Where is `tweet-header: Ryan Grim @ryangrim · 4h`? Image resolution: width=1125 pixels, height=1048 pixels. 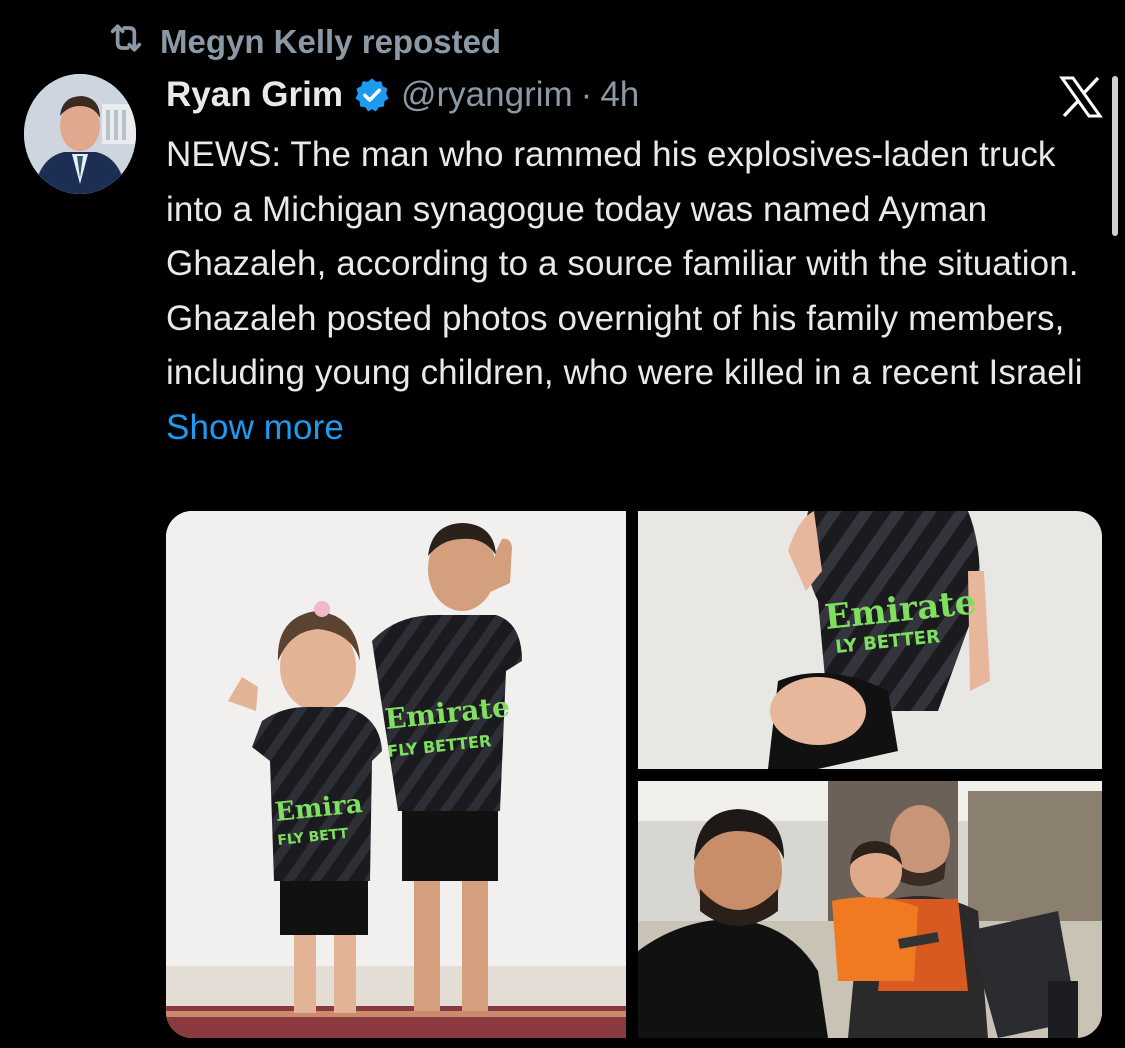
tweet-header: Ryan Grim @ryangrim · 4h is located at coordinates (402, 95).